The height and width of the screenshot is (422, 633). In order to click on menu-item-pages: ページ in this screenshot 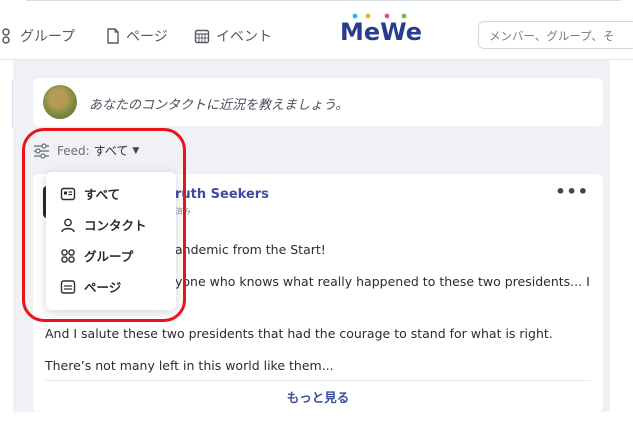, I will do `click(90, 286)`.